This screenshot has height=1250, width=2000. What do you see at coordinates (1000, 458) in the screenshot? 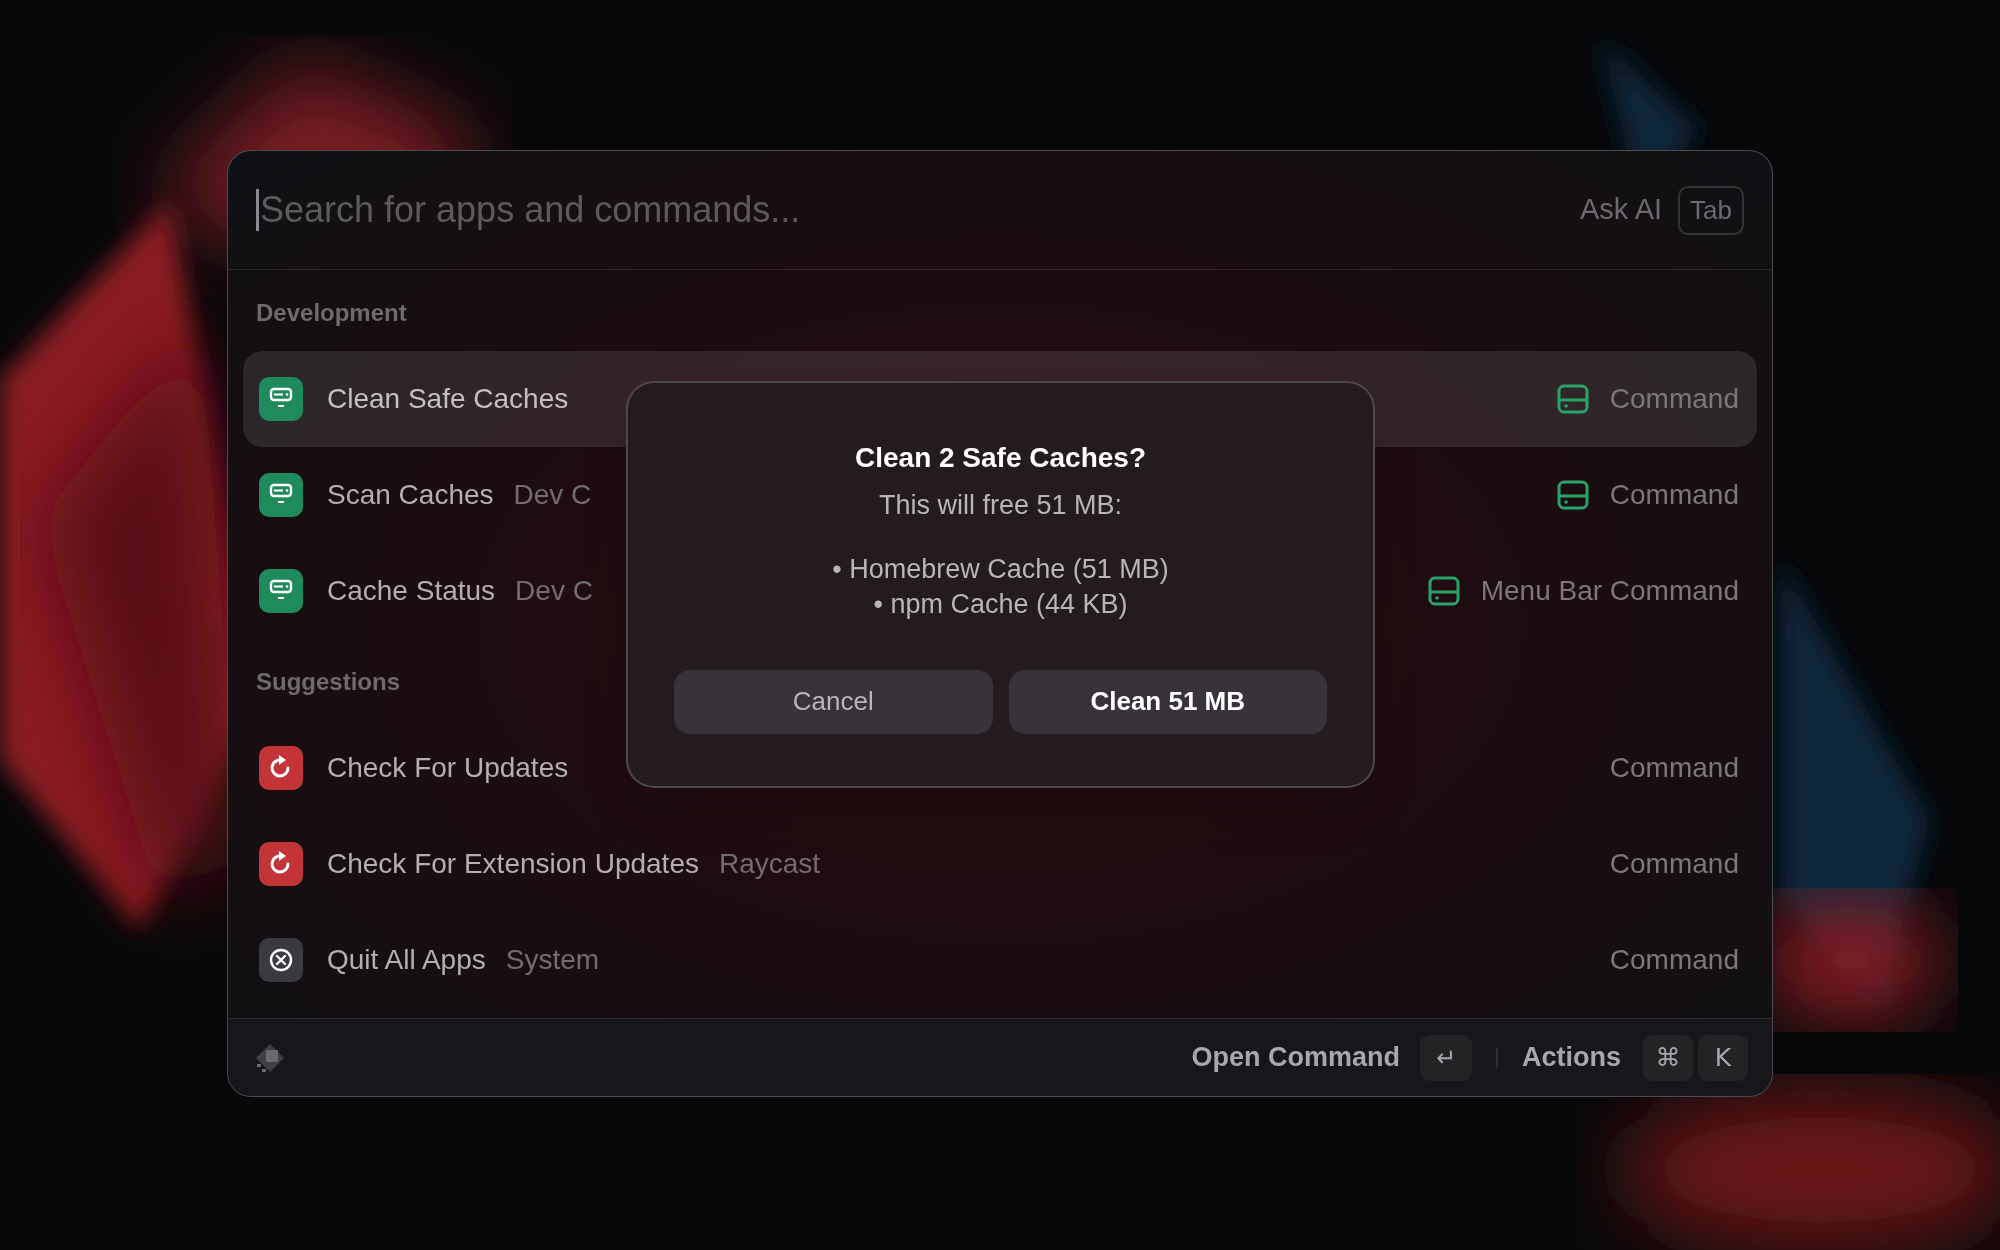
I see `dialog-title: Clean 2 Safe Caches?` at bounding box center [1000, 458].